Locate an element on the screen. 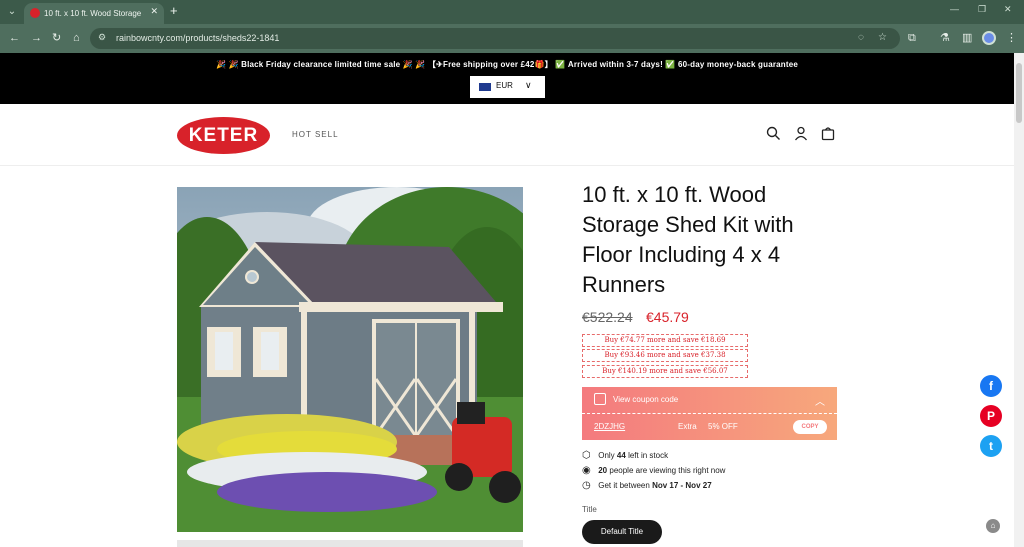 Image resolution: width=1024 pixels, height=547 pixels. chevron-up-icon: ︿ is located at coordinates (820, 400).